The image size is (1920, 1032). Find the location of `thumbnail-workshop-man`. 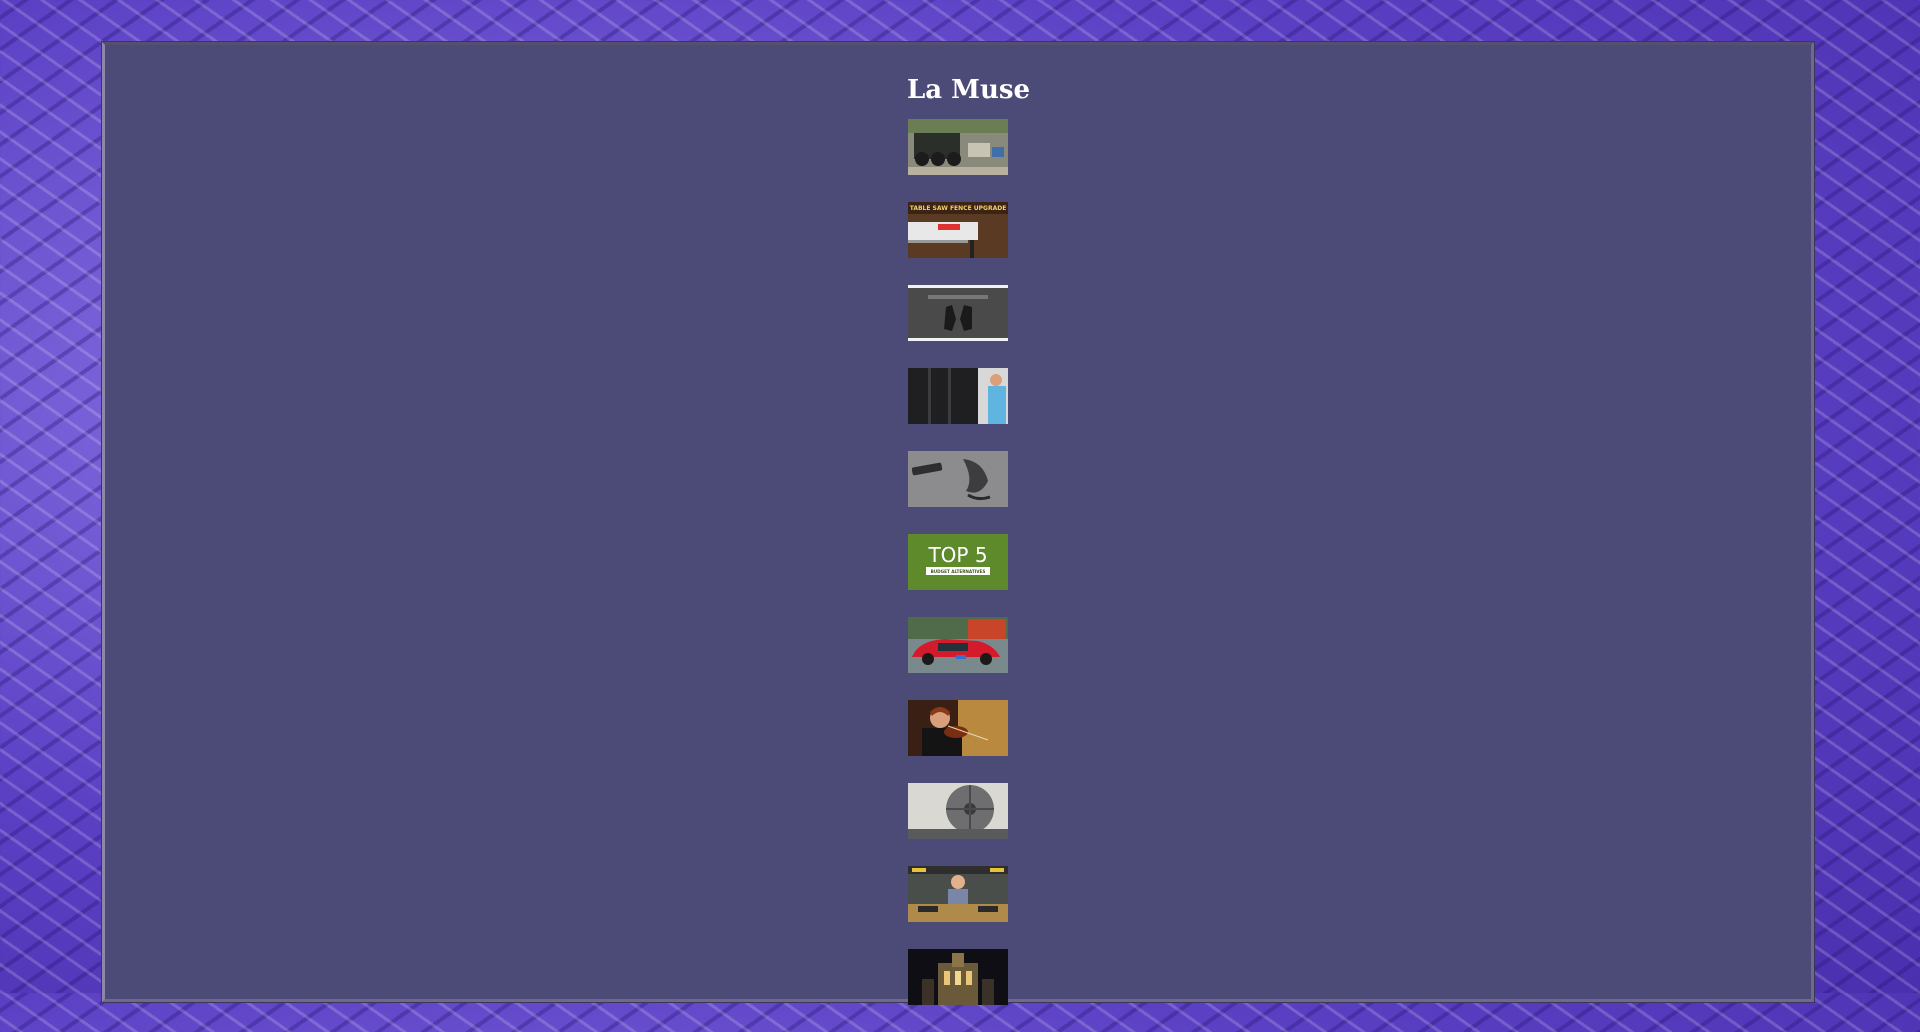

thumbnail-workshop-man is located at coordinates (958, 894).